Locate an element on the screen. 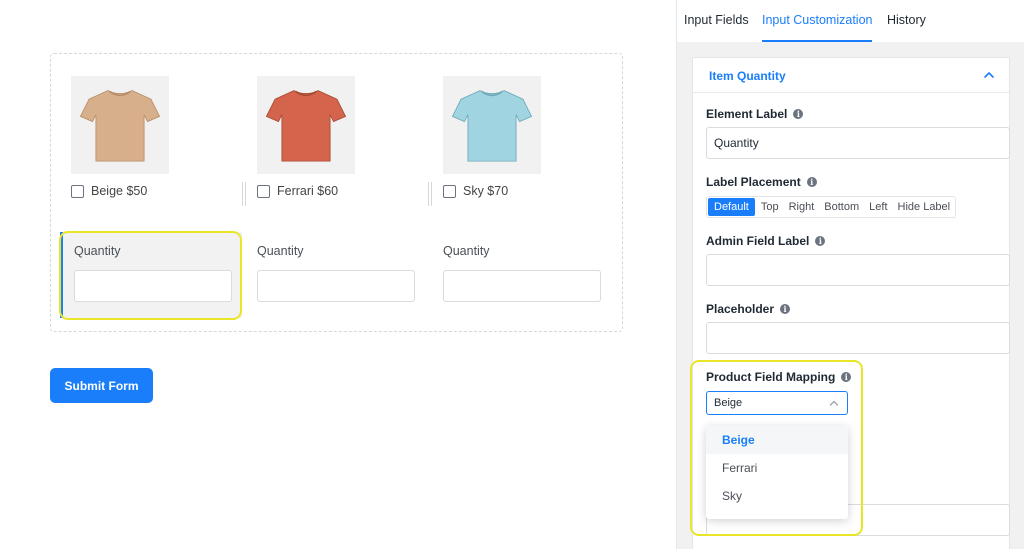 Image resolution: width=1024 pixels, height=549 pixels. product-option-beige: Beige $50 is located at coordinates (120, 137).